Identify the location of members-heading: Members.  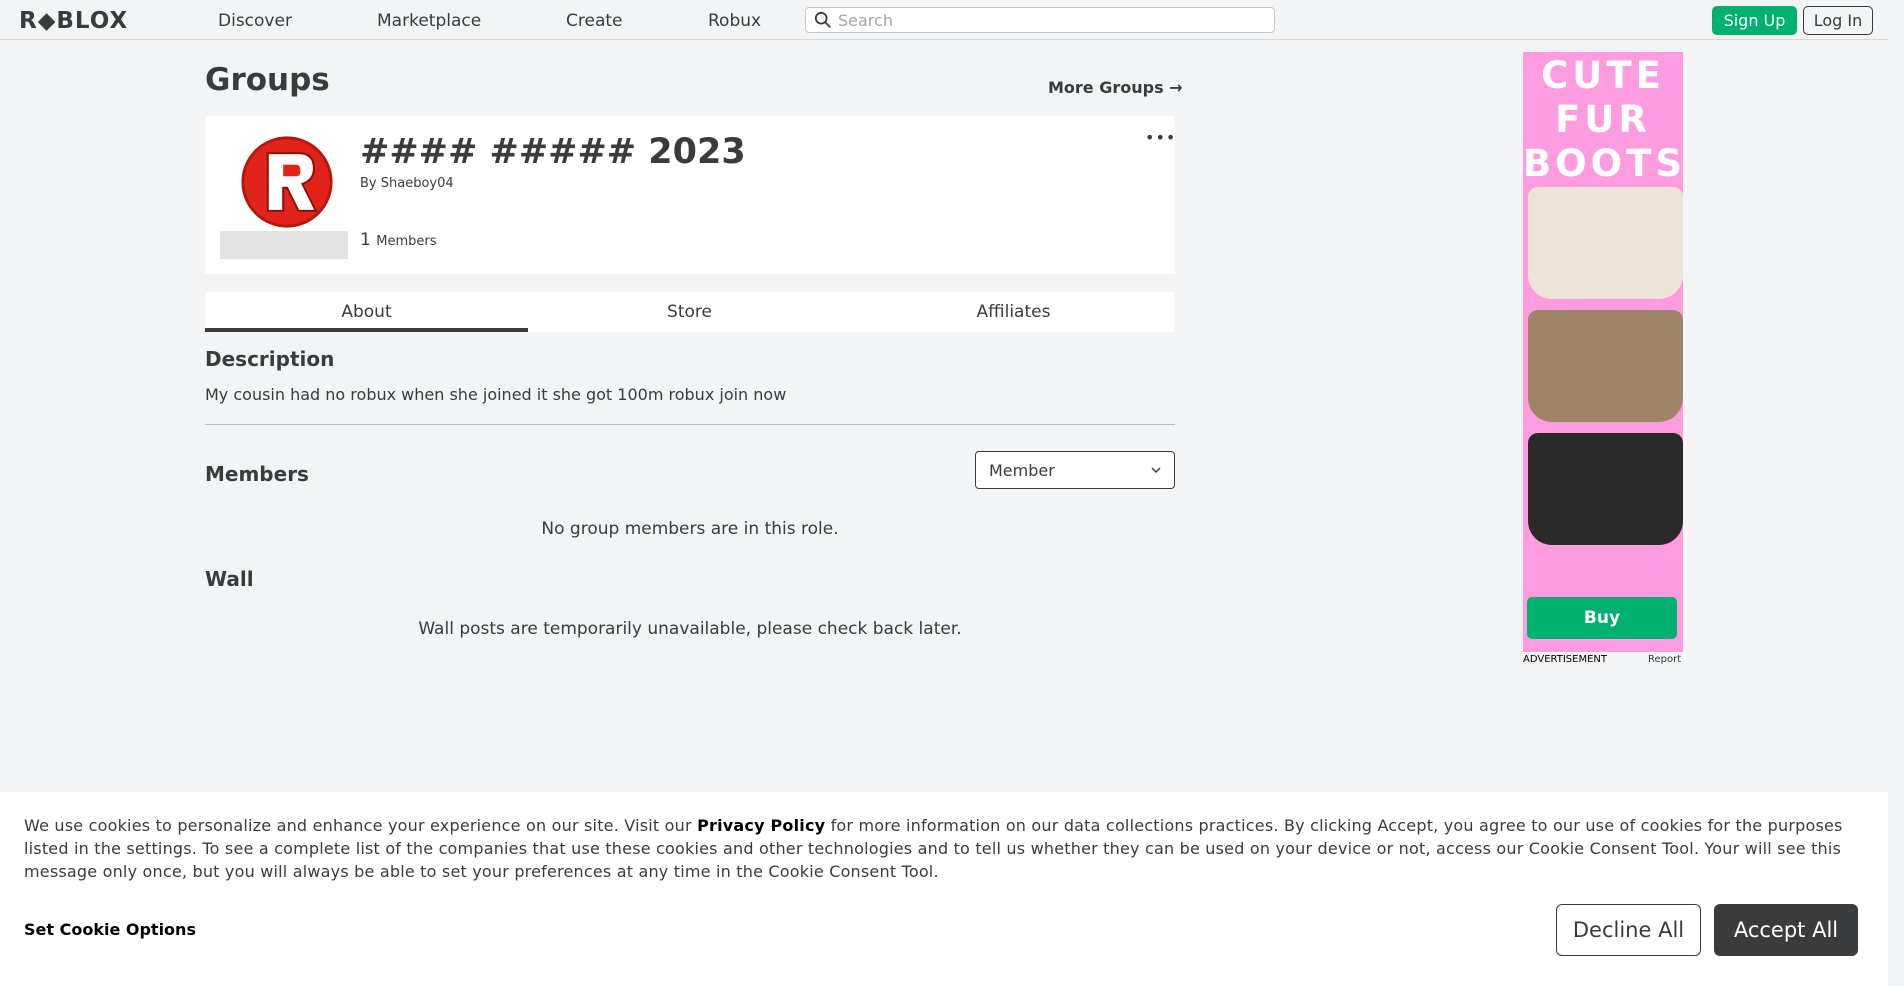
(257, 474).